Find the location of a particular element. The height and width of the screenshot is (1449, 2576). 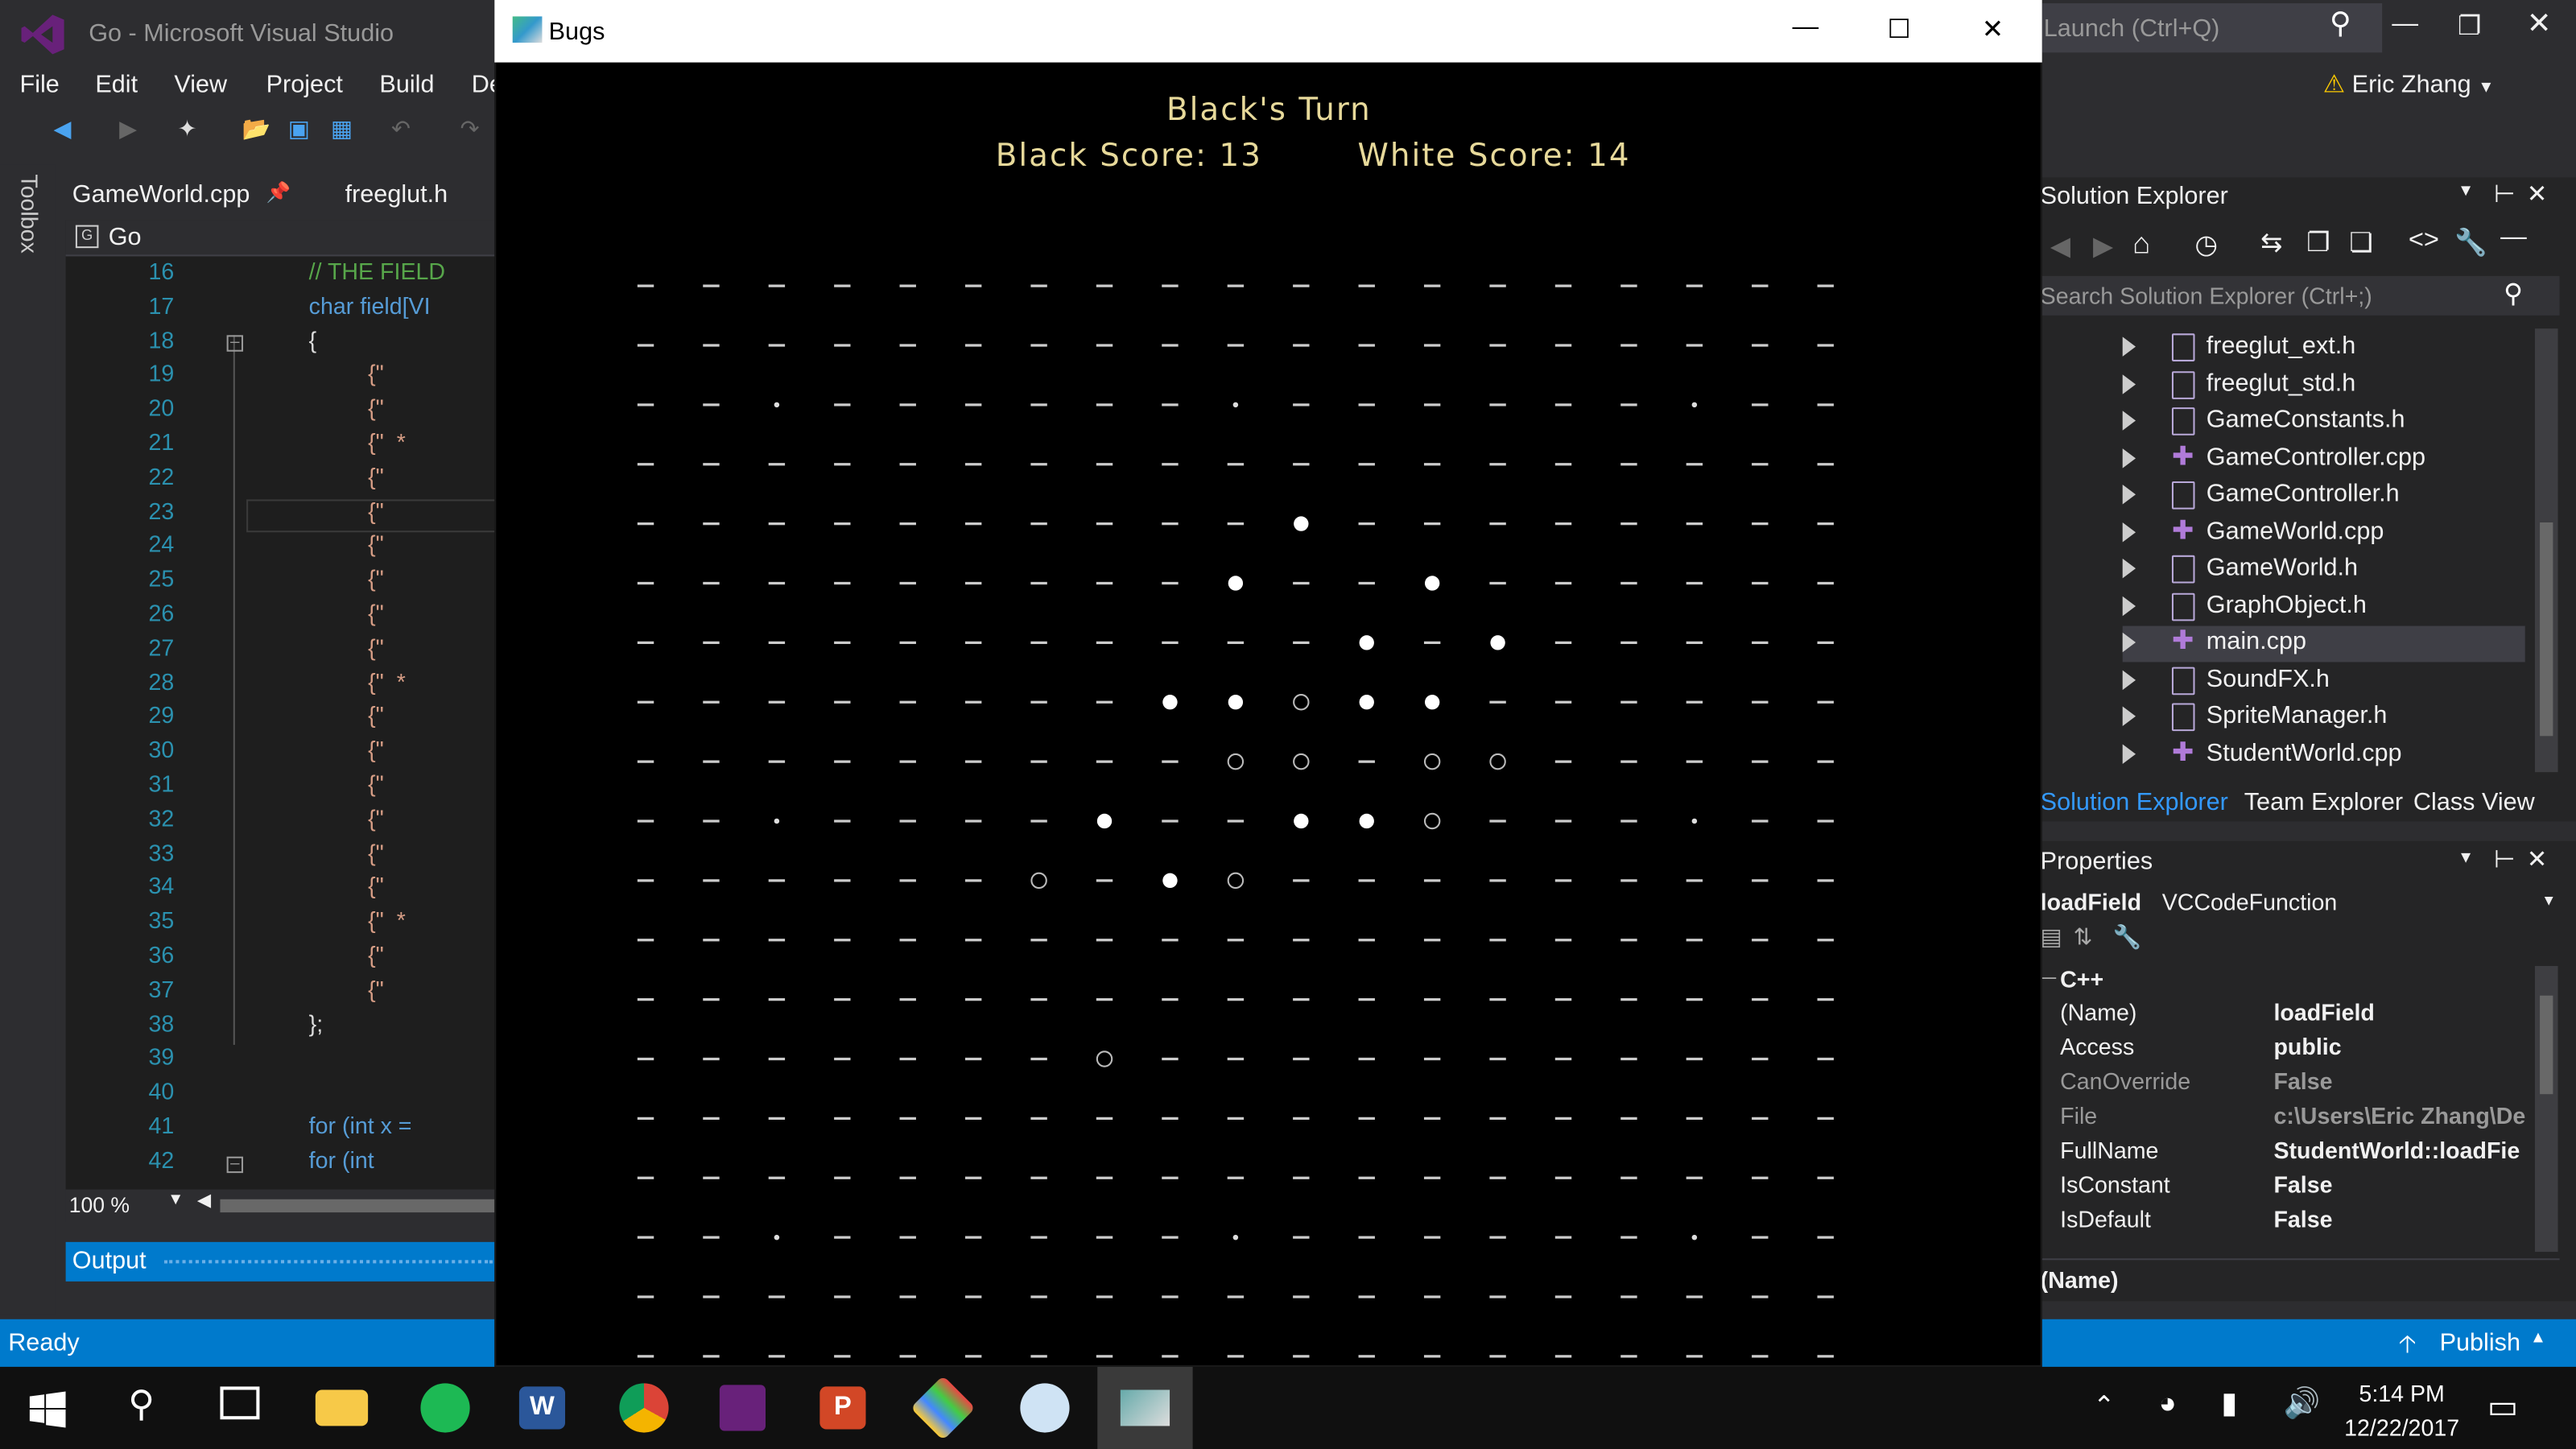

menu-edit: Edit is located at coordinates (116, 85).